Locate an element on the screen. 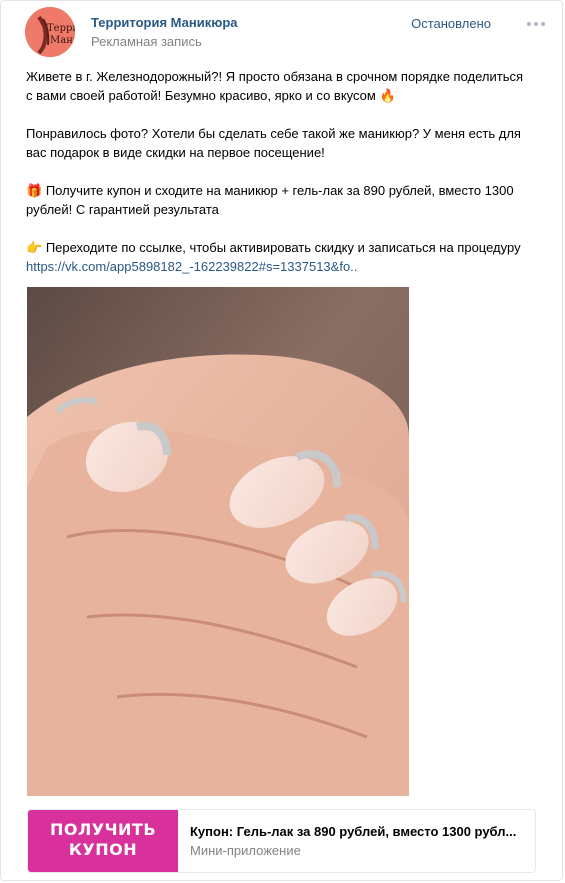 This screenshot has height=883, width=565. group-avatar: Терри Мани is located at coordinates (50, 32).